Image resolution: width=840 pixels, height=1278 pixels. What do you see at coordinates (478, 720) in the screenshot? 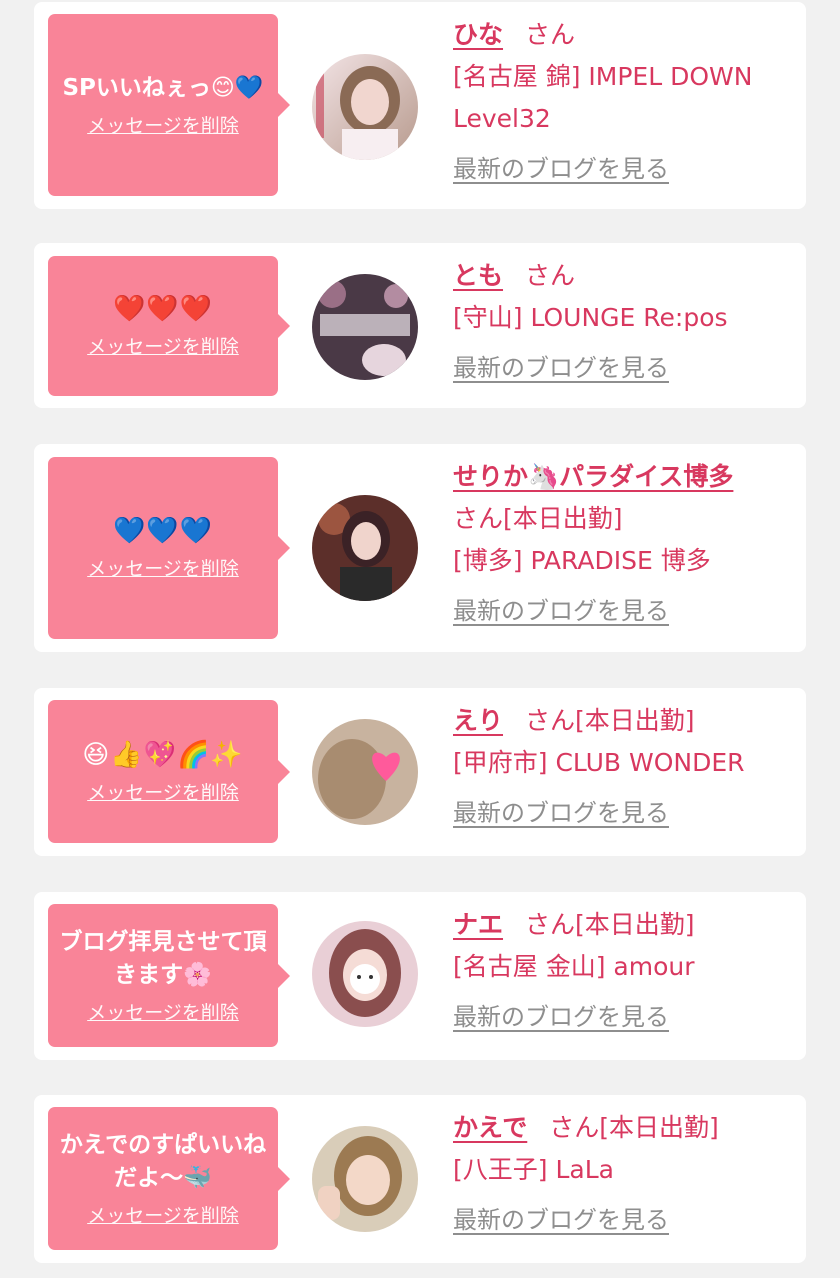
I see `cast-name-link: えり` at bounding box center [478, 720].